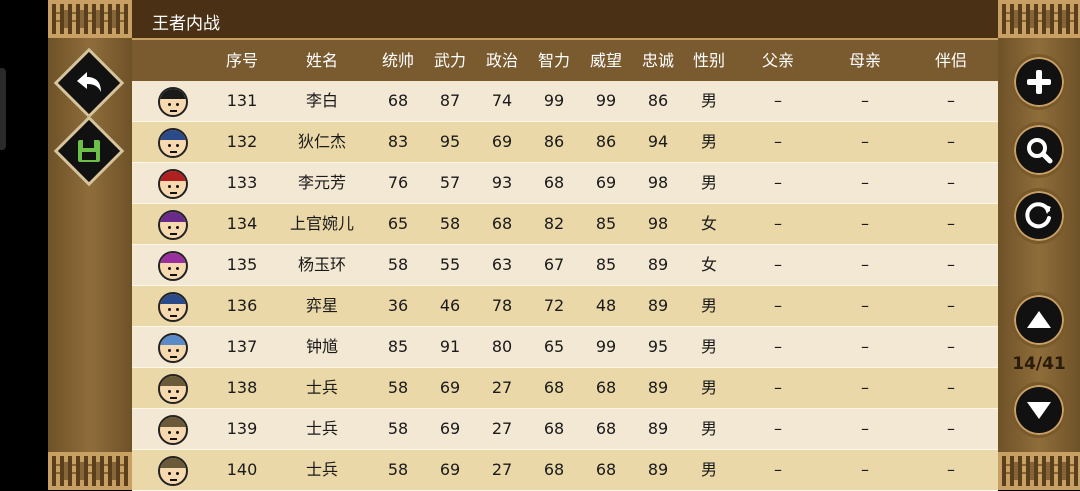 The image size is (1080, 491). What do you see at coordinates (554, 264) in the screenshot?
I see `cell-zhili: 67` at bounding box center [554, 264].